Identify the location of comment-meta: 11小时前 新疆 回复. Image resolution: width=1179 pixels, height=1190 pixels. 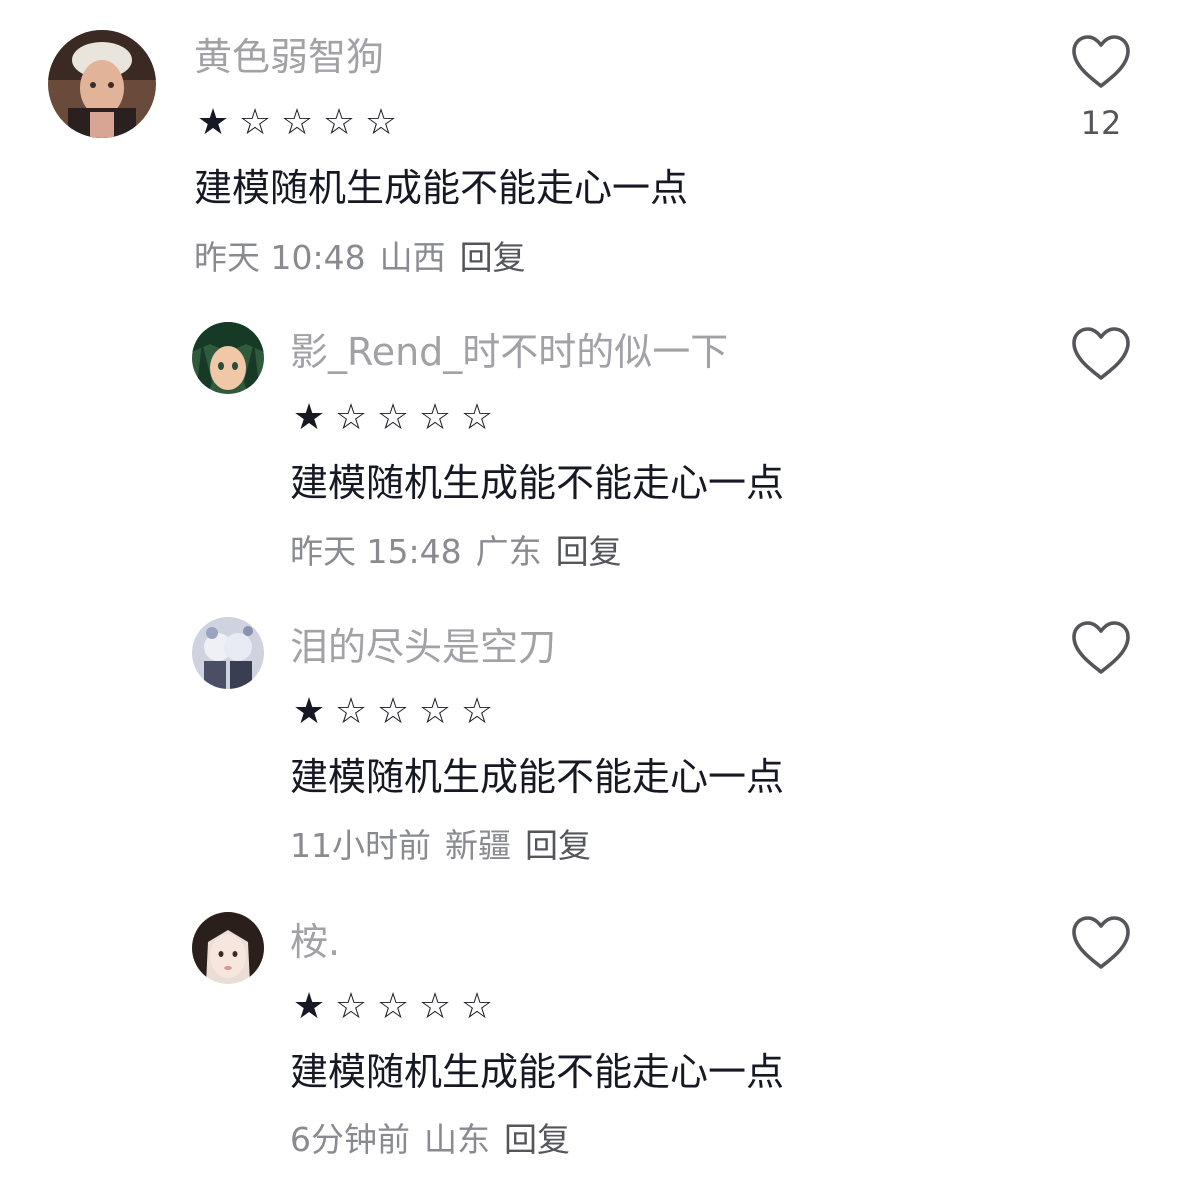
(440, 846).